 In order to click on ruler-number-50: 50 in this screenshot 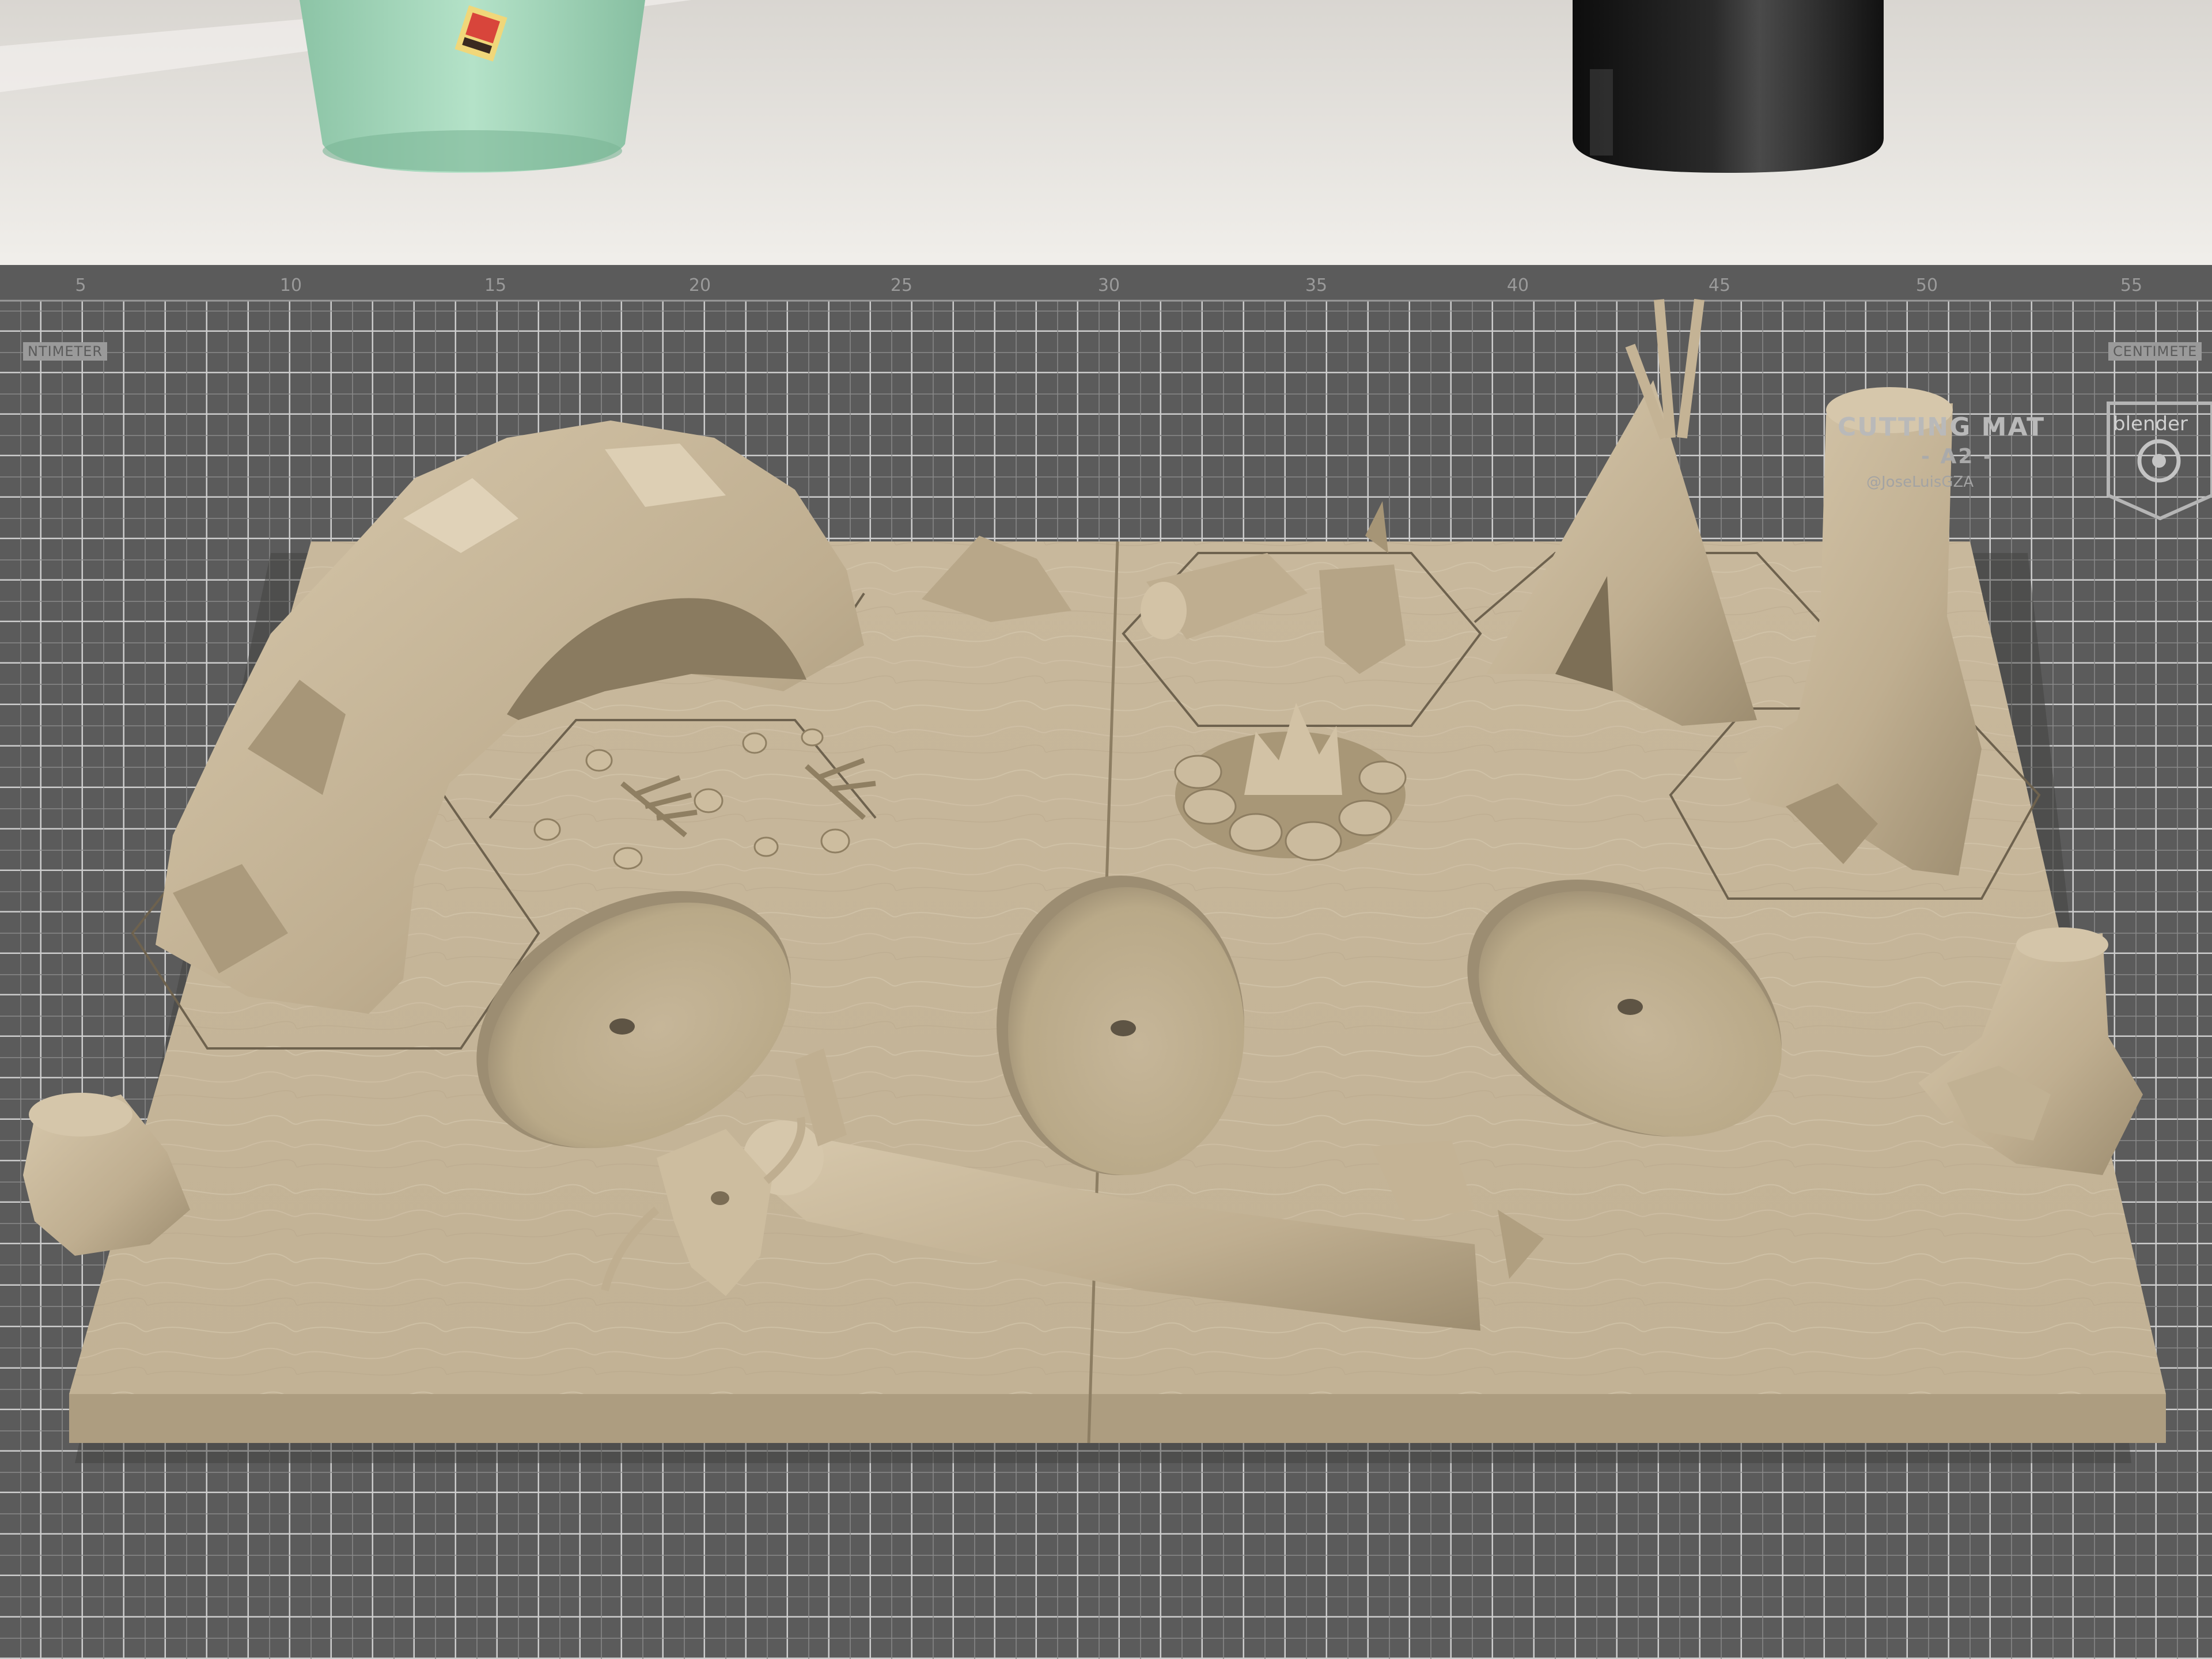, I will do `click(1926, 285)`.